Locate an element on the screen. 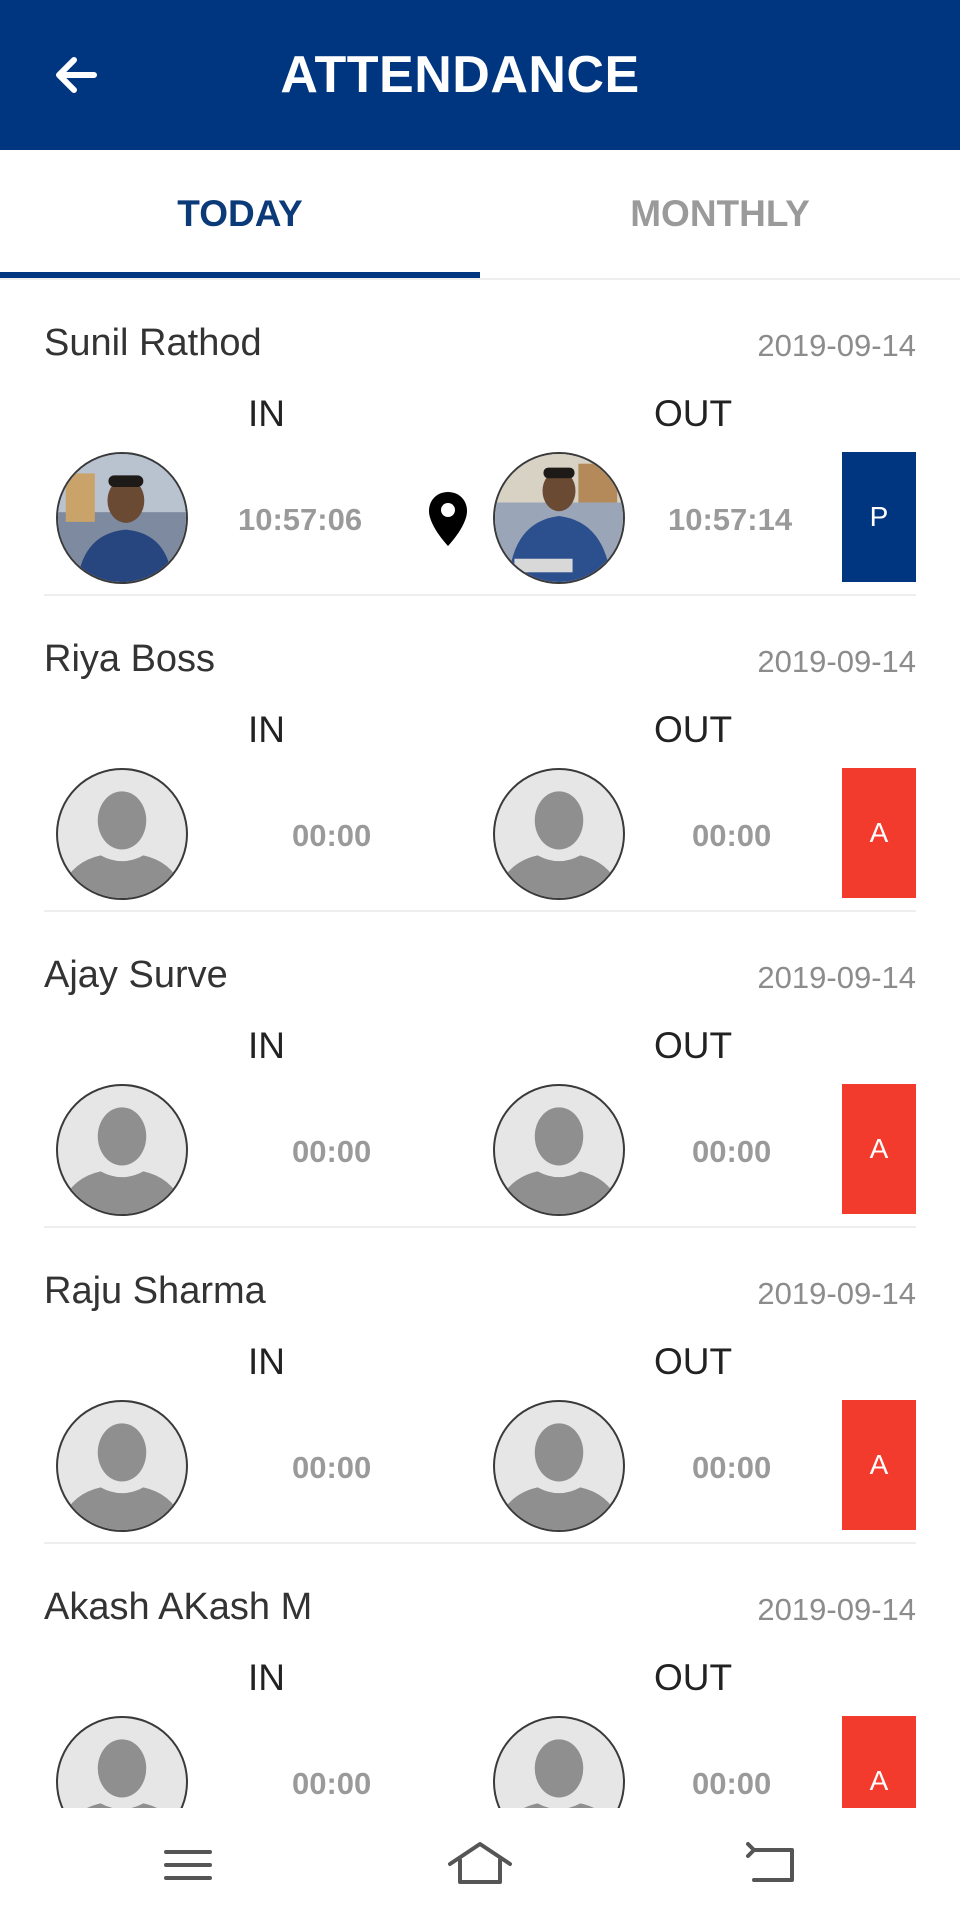 This screenshot has width=960, height=1920. status-badge: P is located at coordinates (879, 517).